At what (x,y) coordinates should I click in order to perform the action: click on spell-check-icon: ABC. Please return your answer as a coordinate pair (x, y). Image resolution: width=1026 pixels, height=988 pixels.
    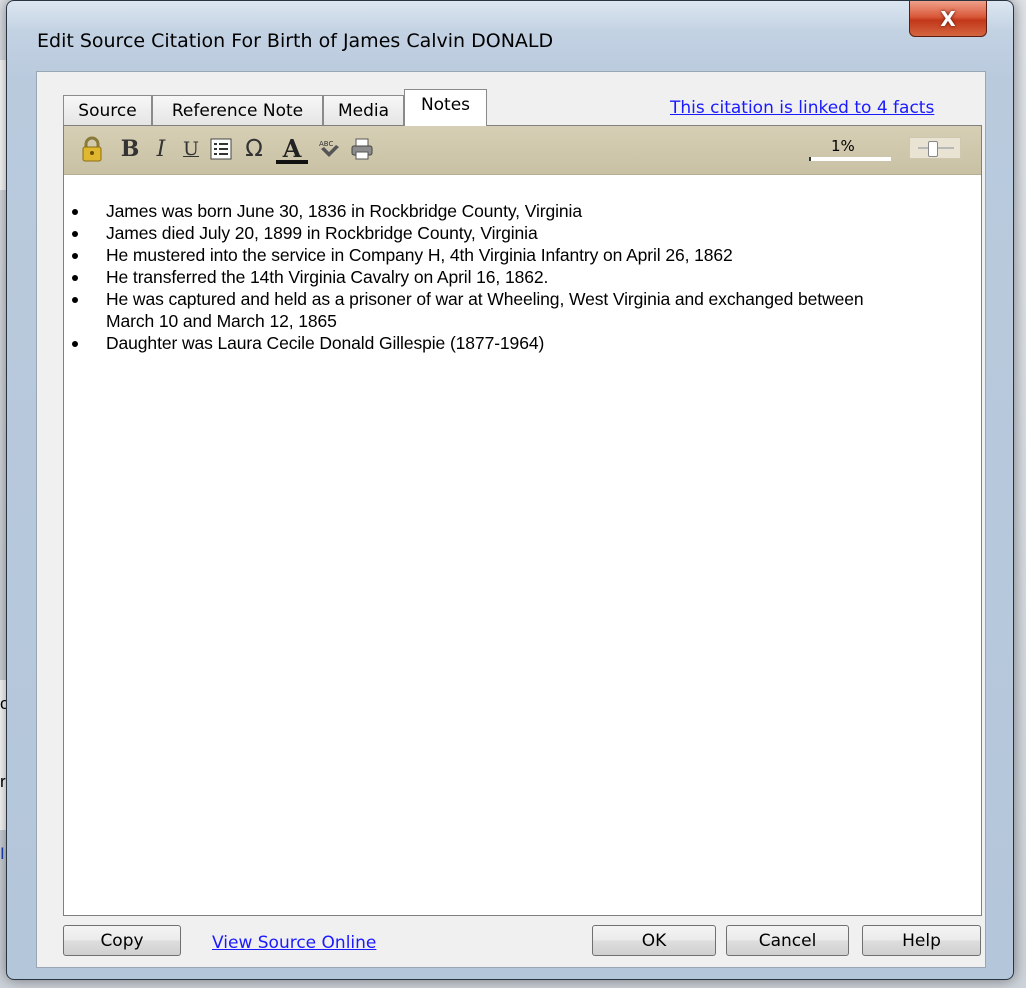
    Looking at the image, I should click on (330, 149).